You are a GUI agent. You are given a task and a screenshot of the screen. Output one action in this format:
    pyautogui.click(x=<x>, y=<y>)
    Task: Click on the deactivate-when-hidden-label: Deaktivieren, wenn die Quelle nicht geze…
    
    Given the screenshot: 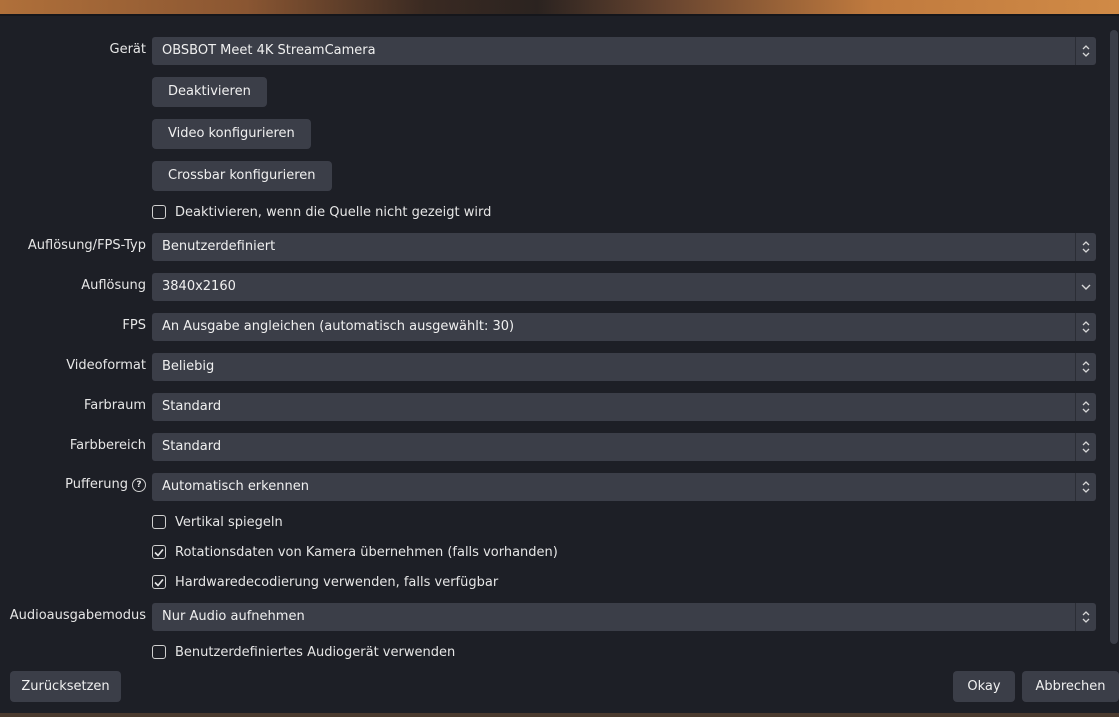 What is the action you would take?
    pyautogui.click(x=333, y=212)
    